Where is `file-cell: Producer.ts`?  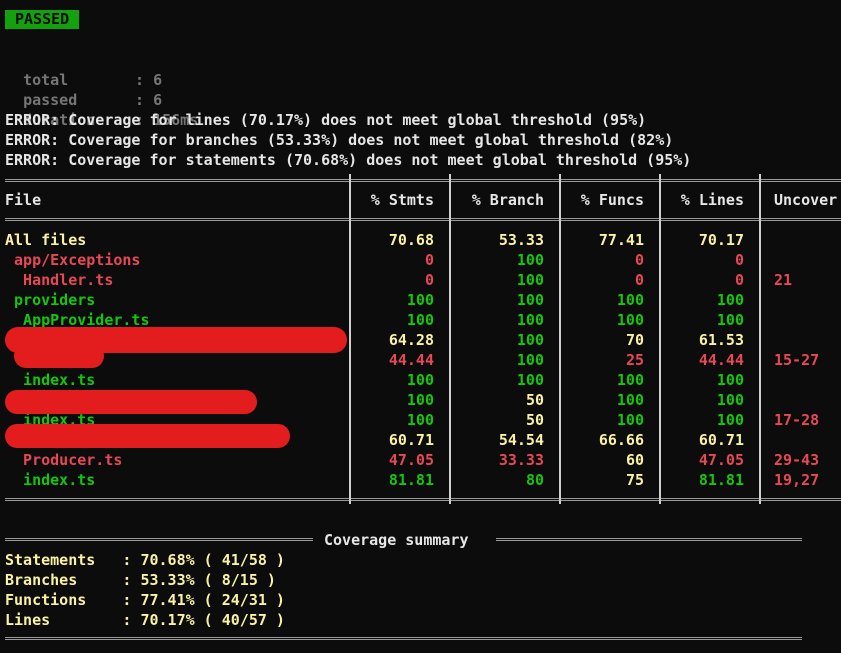
file-cell: Producer.ts is located at coordinates (64, 460).